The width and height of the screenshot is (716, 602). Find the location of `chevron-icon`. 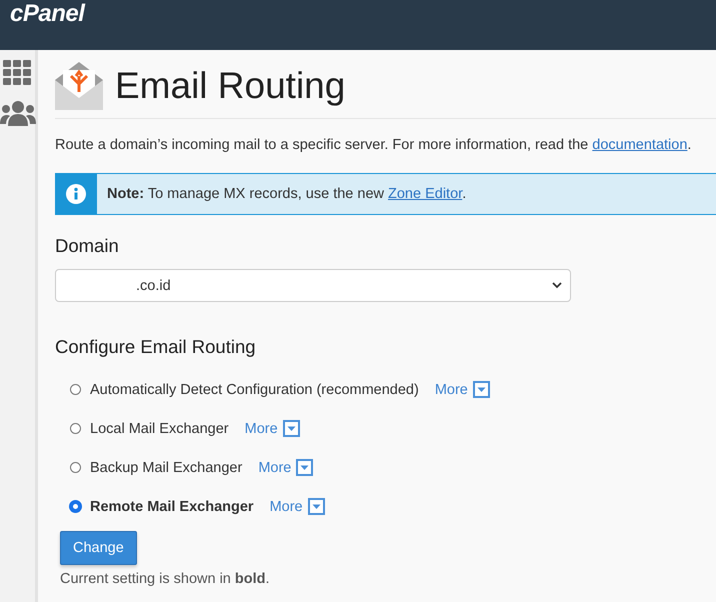

chevron-icon is located at coordinates (557, 285).